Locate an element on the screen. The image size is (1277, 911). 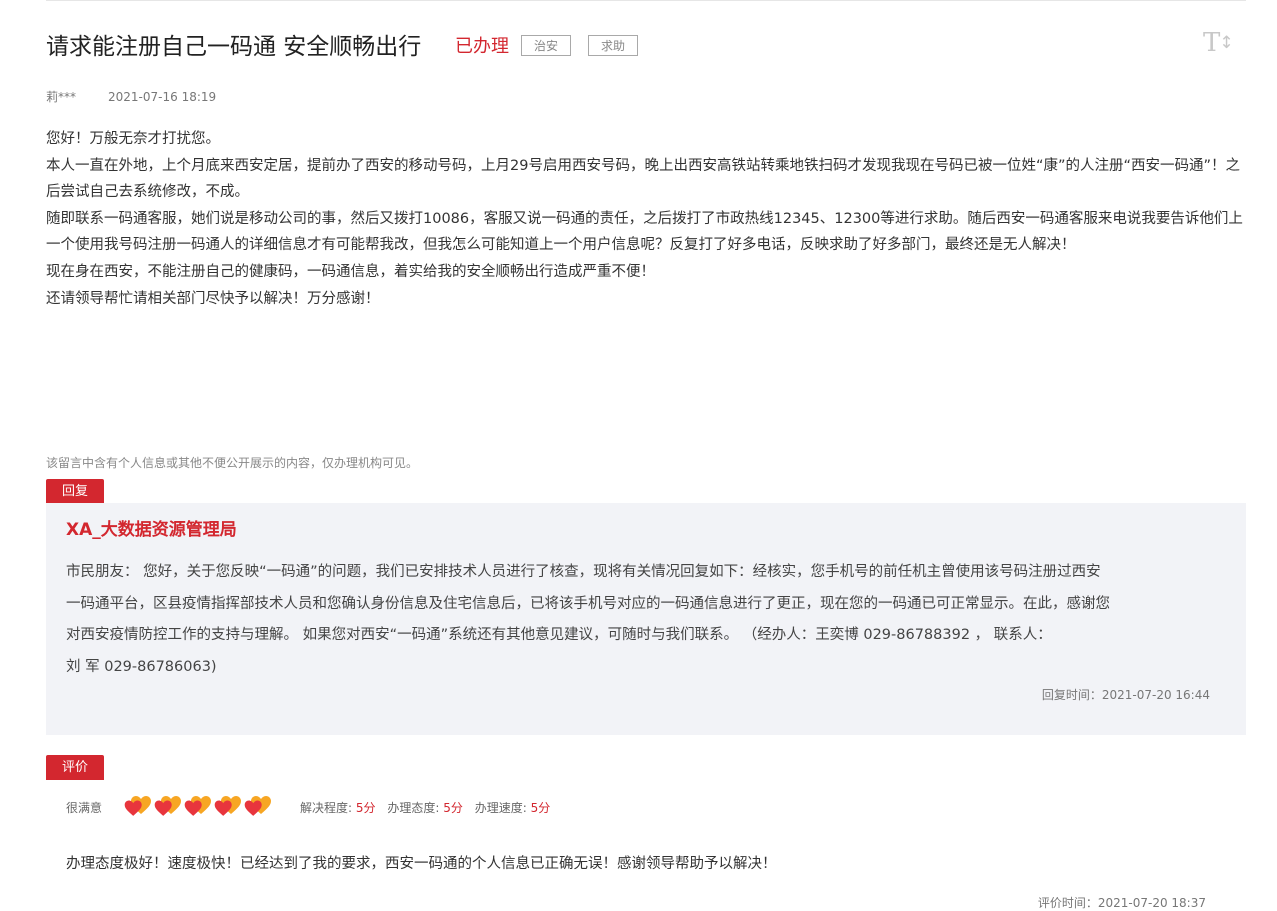
evaluation-time: 评价时间：2021-07-20 18:37 is located at coordinates (1121, 903).